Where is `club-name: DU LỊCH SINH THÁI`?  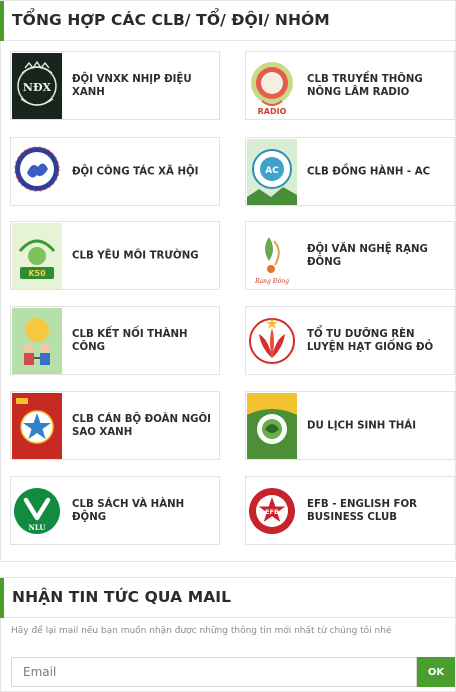
club-name: DU LỊCH SINH THÁI is located at coordinates (361, 425).